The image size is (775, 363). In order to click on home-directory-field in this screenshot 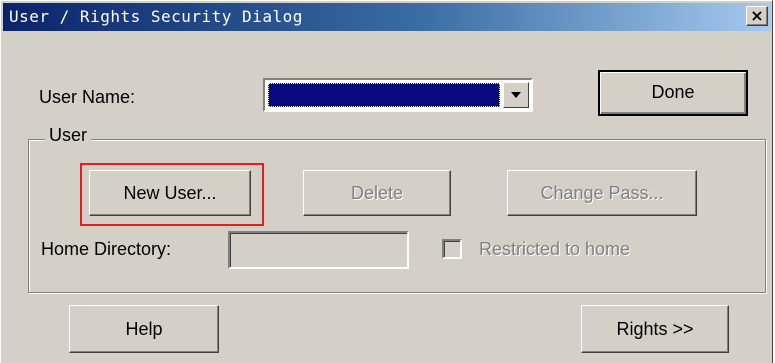, I will do `click(318, 250)`.